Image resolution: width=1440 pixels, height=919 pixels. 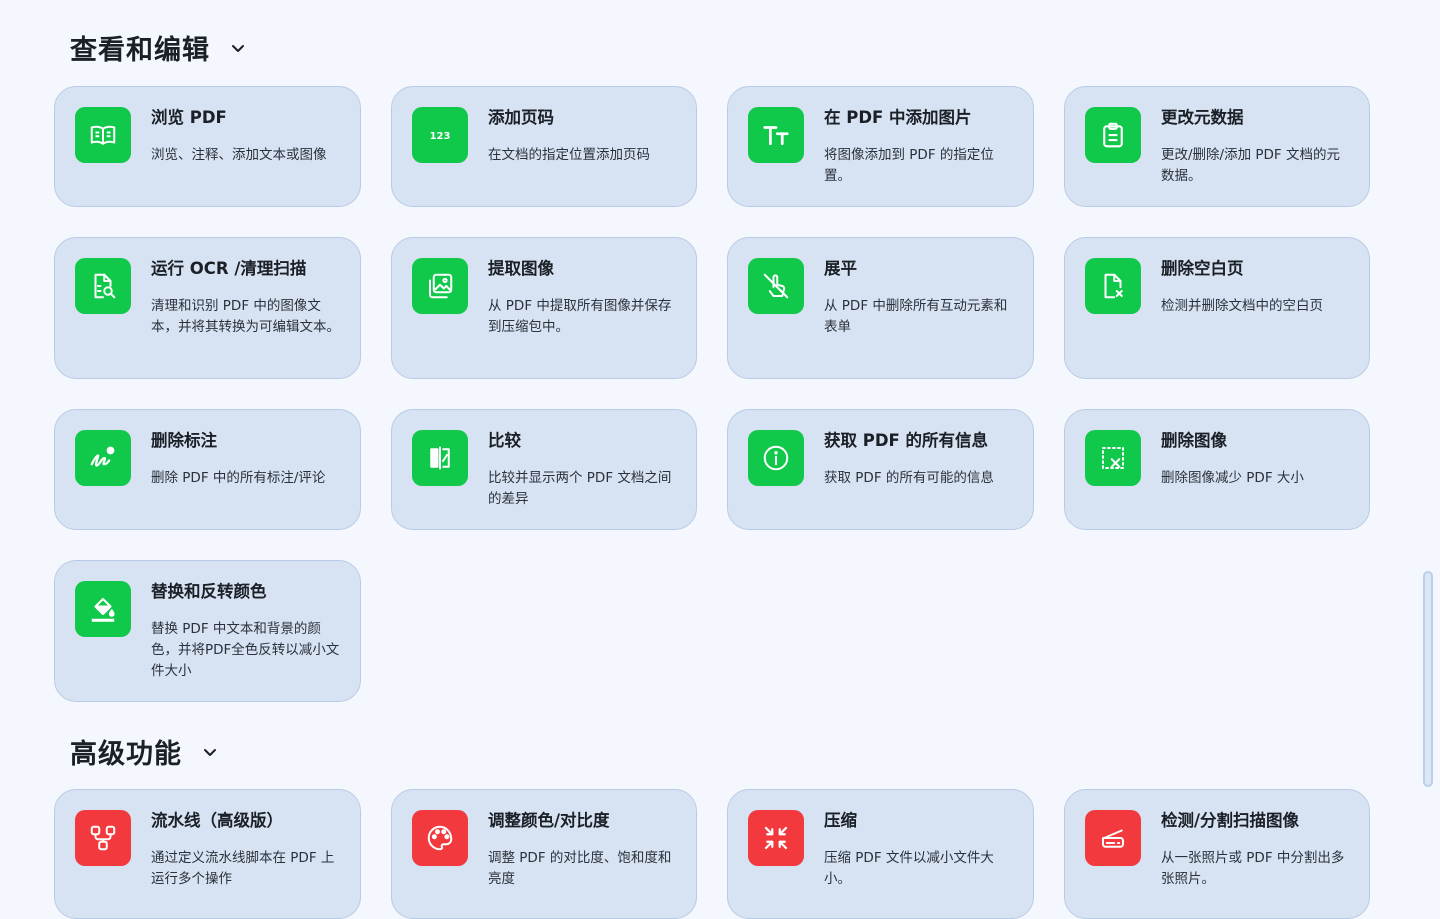 I want to click on scanner-icon, so click(x=1113, y=838).